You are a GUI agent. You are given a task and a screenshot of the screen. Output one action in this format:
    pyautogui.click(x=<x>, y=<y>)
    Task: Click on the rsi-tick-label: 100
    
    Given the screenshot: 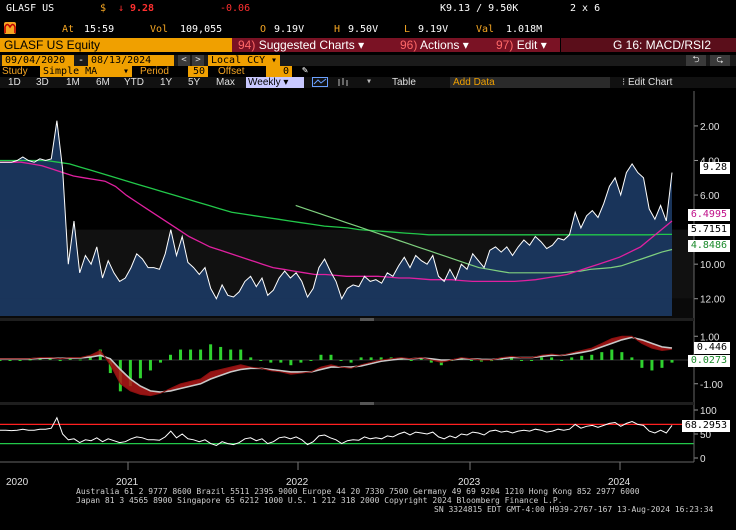 What is the action you would take?
    pyautogui.click(x=708, y=411)
    